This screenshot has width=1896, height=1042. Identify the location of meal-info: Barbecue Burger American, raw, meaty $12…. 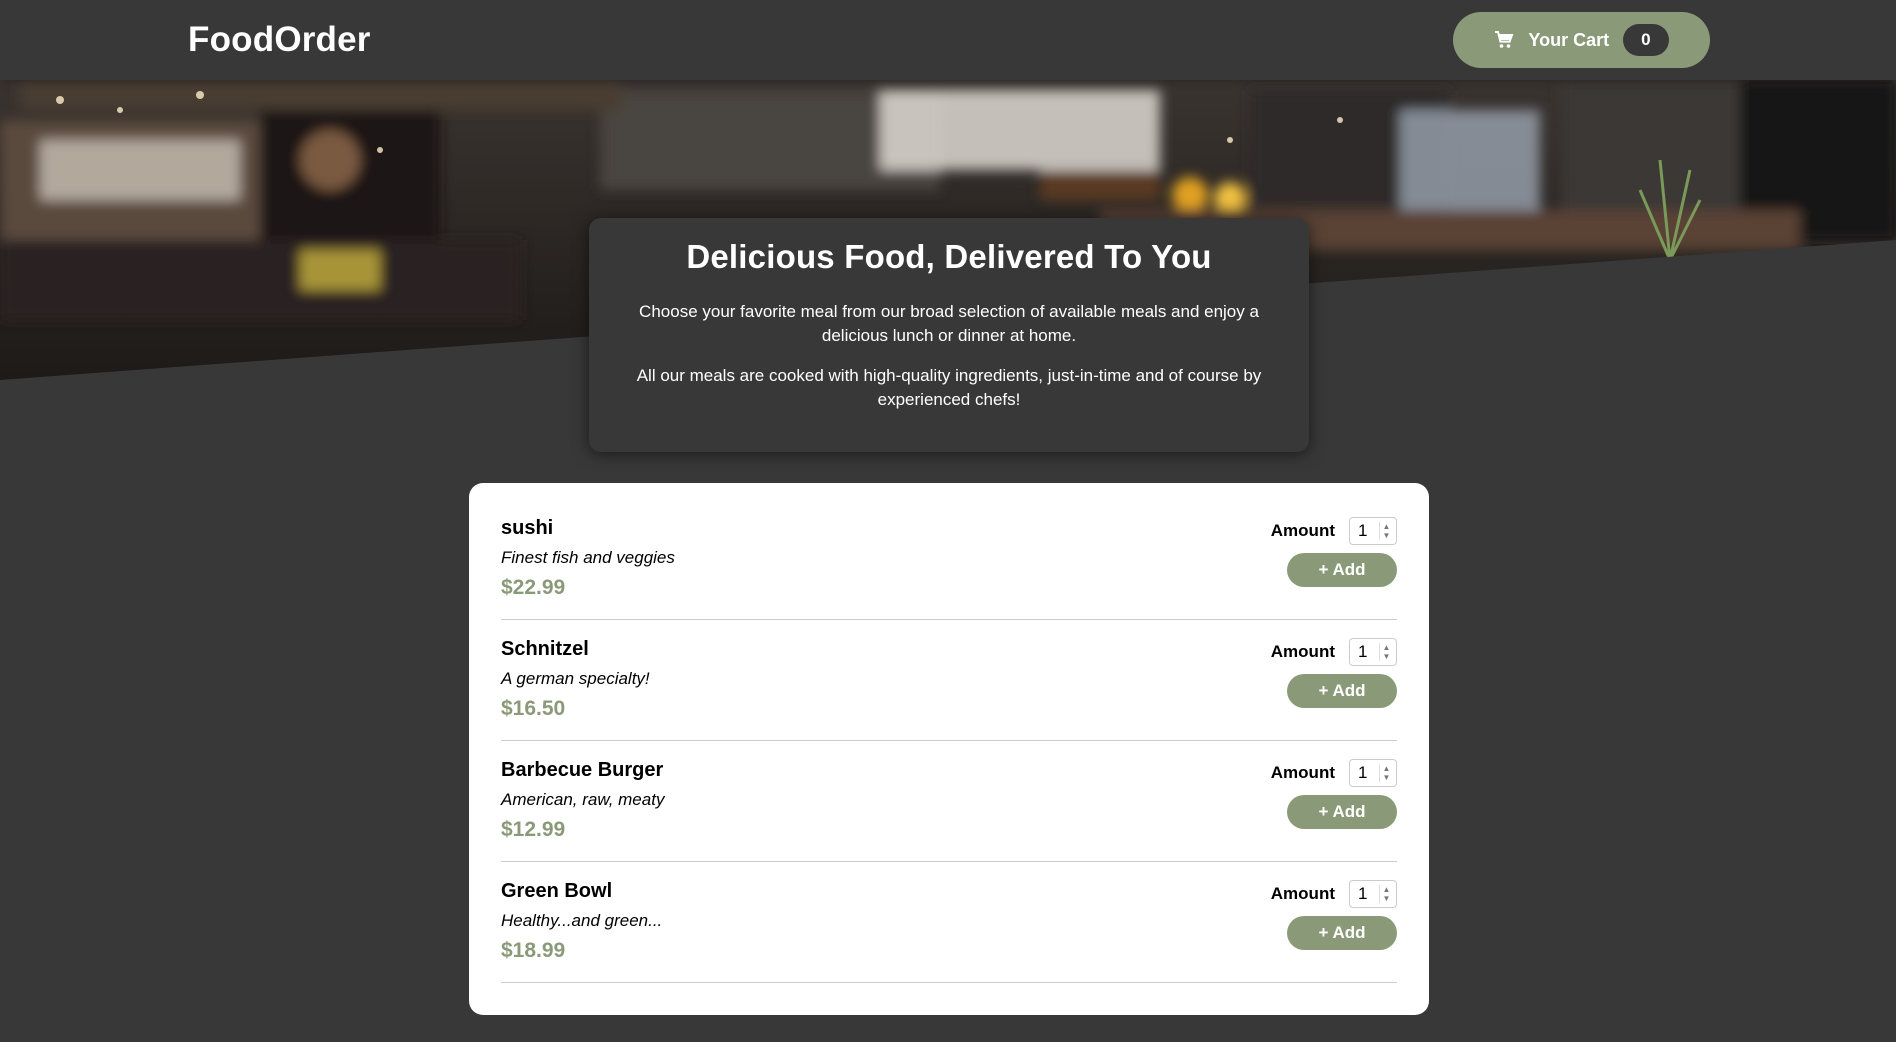
(582, 810).